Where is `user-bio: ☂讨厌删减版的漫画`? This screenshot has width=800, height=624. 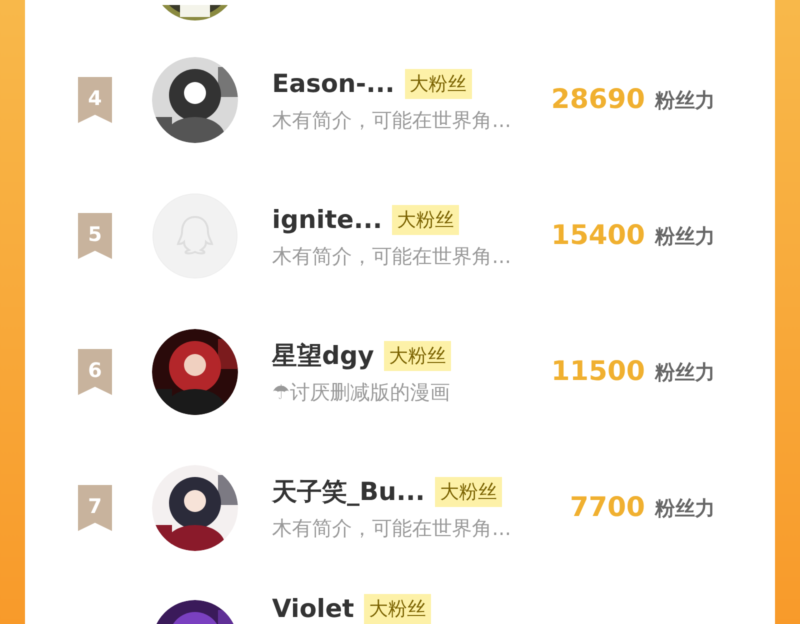 user-bio: ☂讨厌删减版的漫画 is located at coordinates (361, 392).